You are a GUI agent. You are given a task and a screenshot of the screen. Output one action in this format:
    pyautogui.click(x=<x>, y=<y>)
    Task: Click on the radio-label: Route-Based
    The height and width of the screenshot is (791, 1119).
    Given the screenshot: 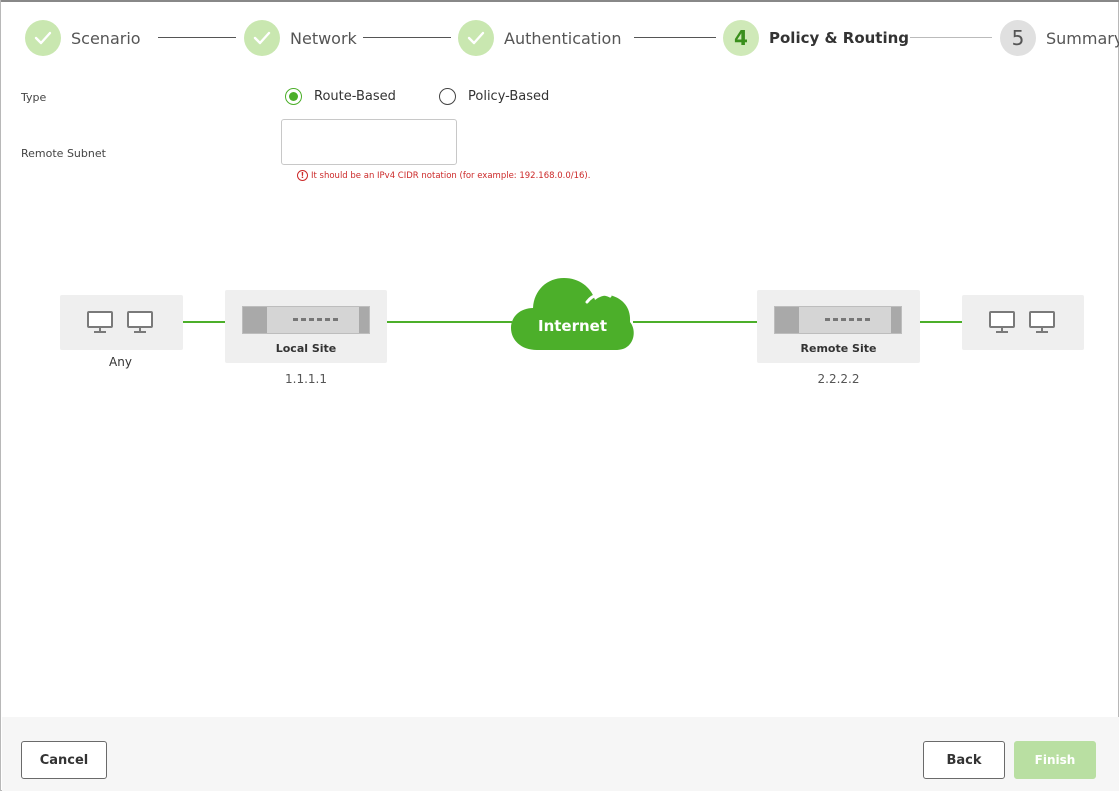 What is the action you would take?
    pyautogui.click(x=355, y=96)
    